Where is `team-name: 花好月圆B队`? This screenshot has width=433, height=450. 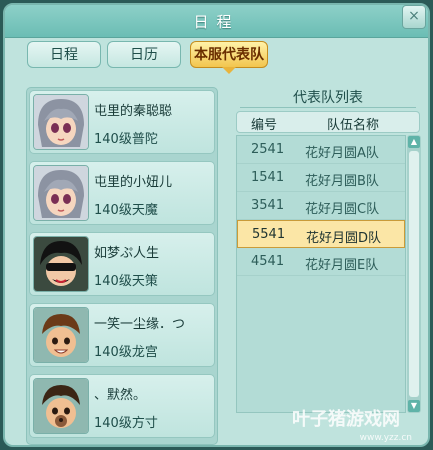 team-name: 花好月圆B队 is located at coordinates (342, 181).